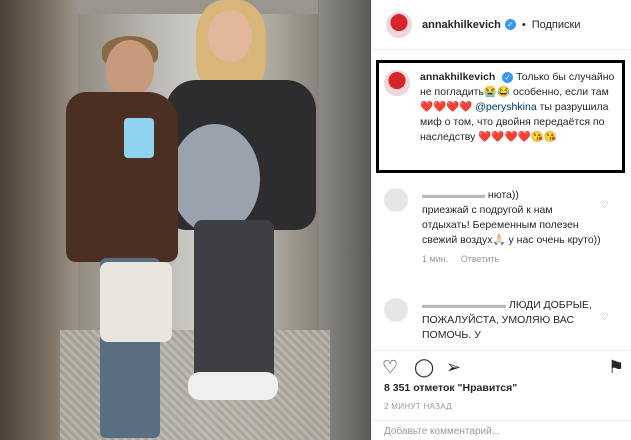 The width and height of the screenshot is (631, 440). I want to click on post-header: annakhilkevich ✓ • Подписки, so click(501, 25).